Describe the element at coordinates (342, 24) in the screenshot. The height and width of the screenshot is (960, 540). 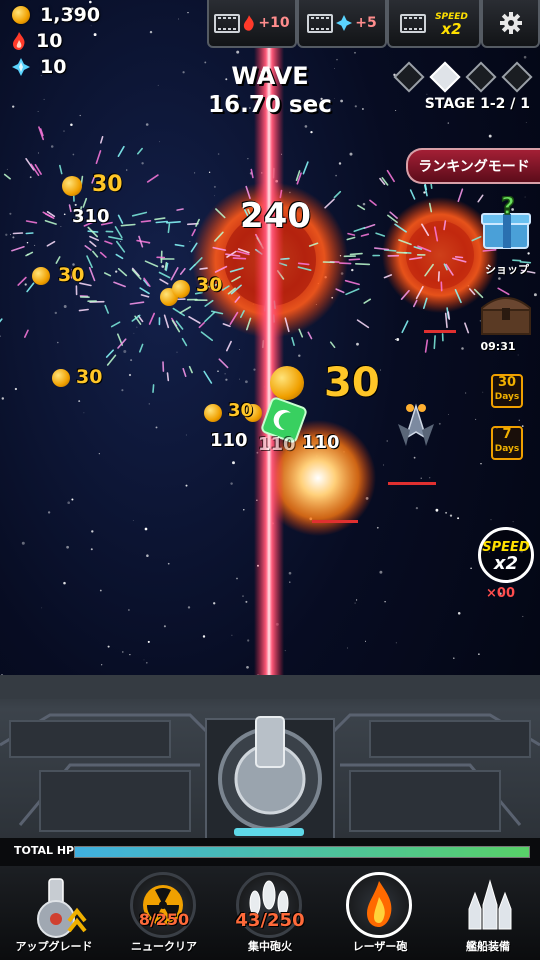
I see `booster-gem-ad: +5` at that location.